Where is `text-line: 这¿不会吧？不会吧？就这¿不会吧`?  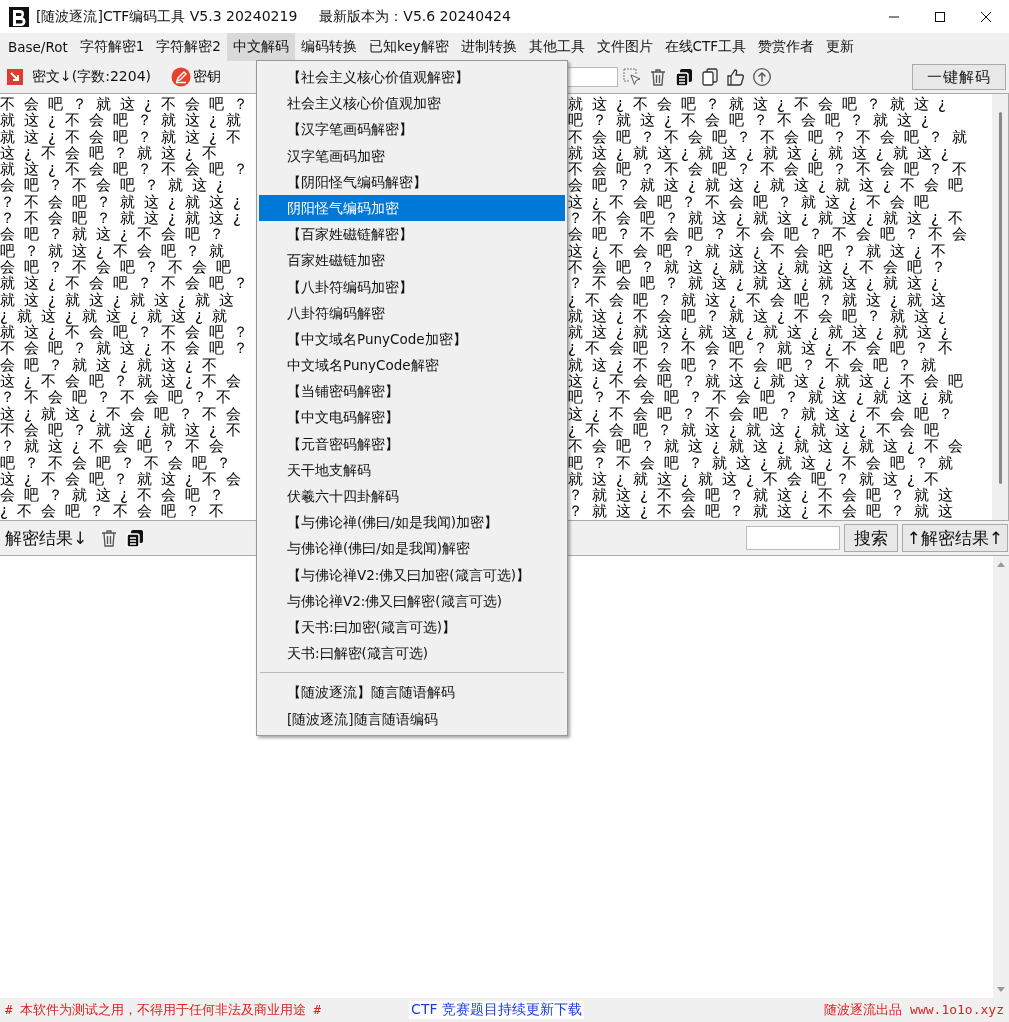 text-line: 这¿不会吧？不会吧？就这¿不会吧 is located at coordinates (753, 202).